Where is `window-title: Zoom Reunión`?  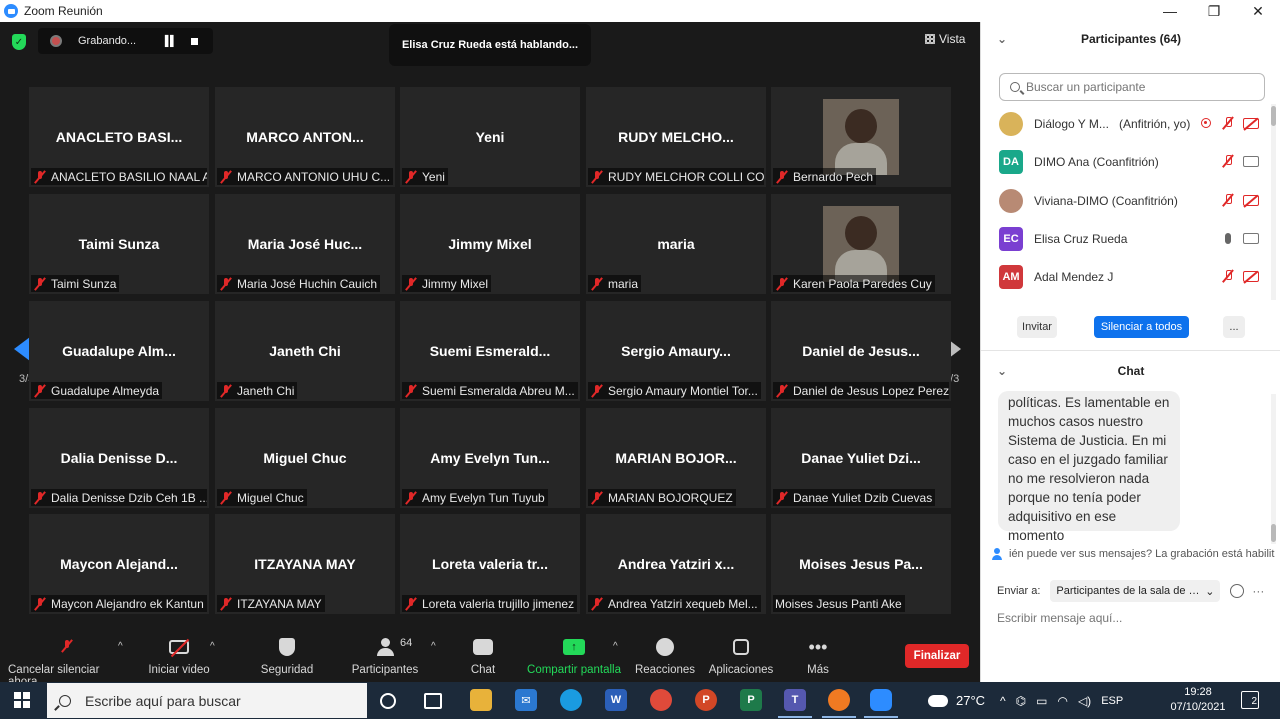 window-title: Zoom Reunión is located at coordinates (63, 11).